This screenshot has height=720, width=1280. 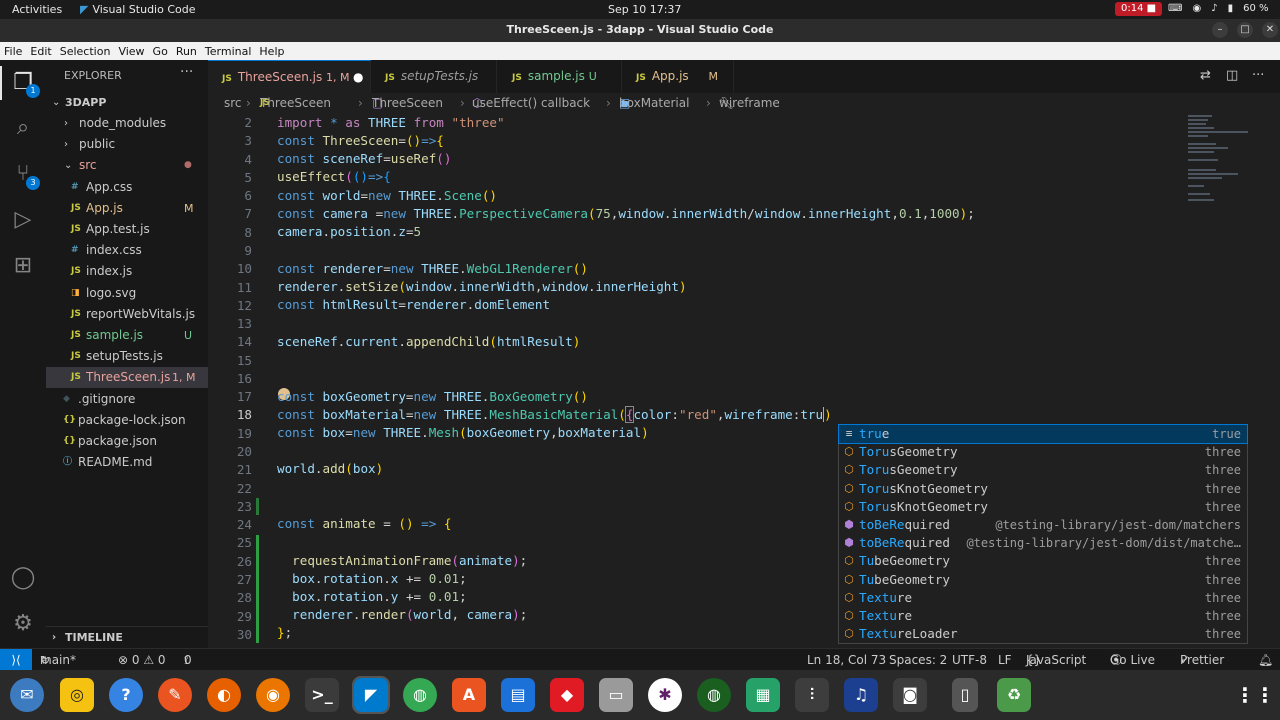 I want to click on firefox-icon: ◐, so click(x=224, y=695).